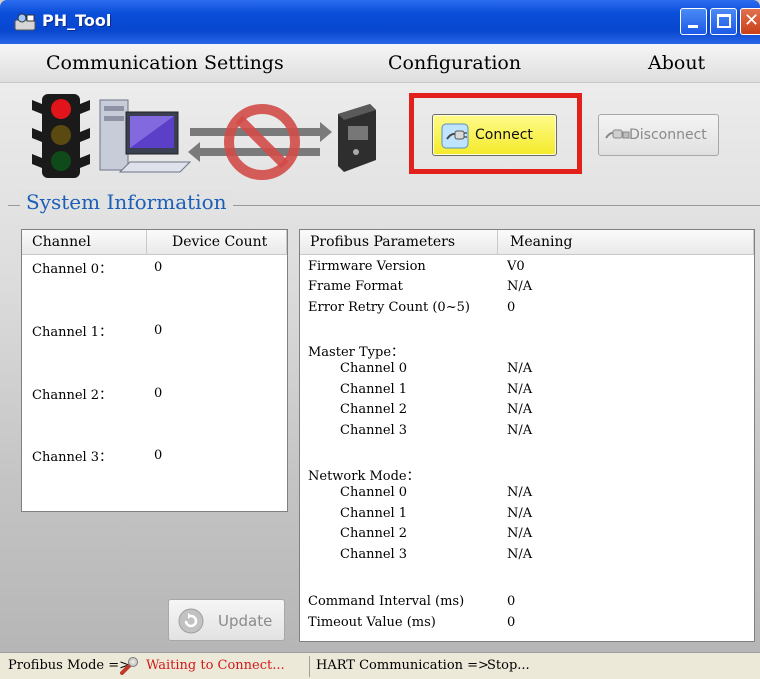 The height and width of the screenshot is (679, 760). I want to click on timeout-value-label: Timeout Value (ms), so click(372, 622).